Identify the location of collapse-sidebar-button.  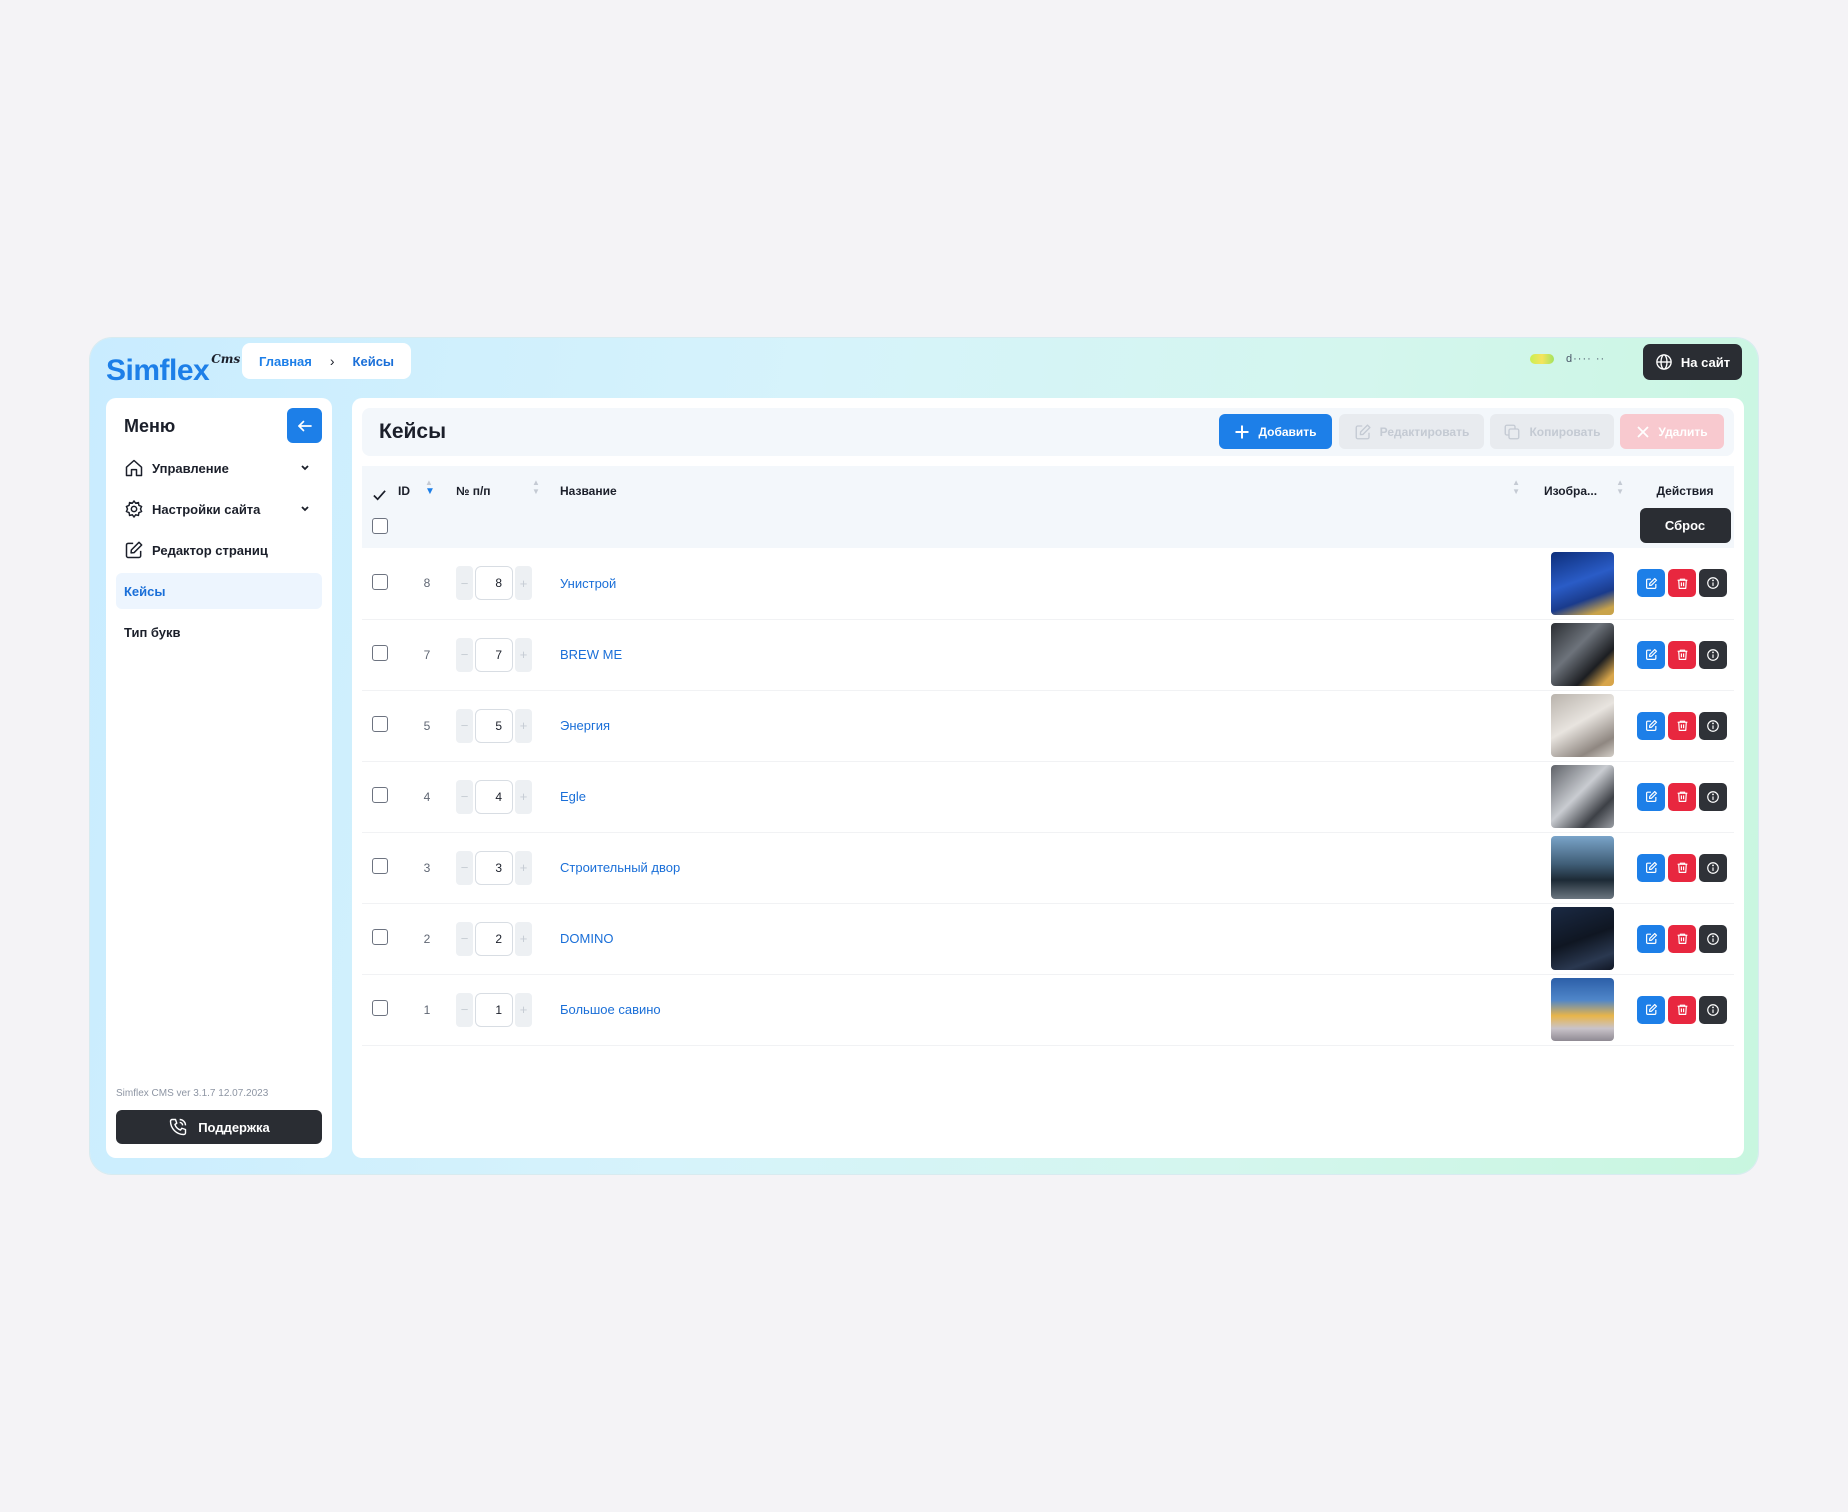
(304, 425).